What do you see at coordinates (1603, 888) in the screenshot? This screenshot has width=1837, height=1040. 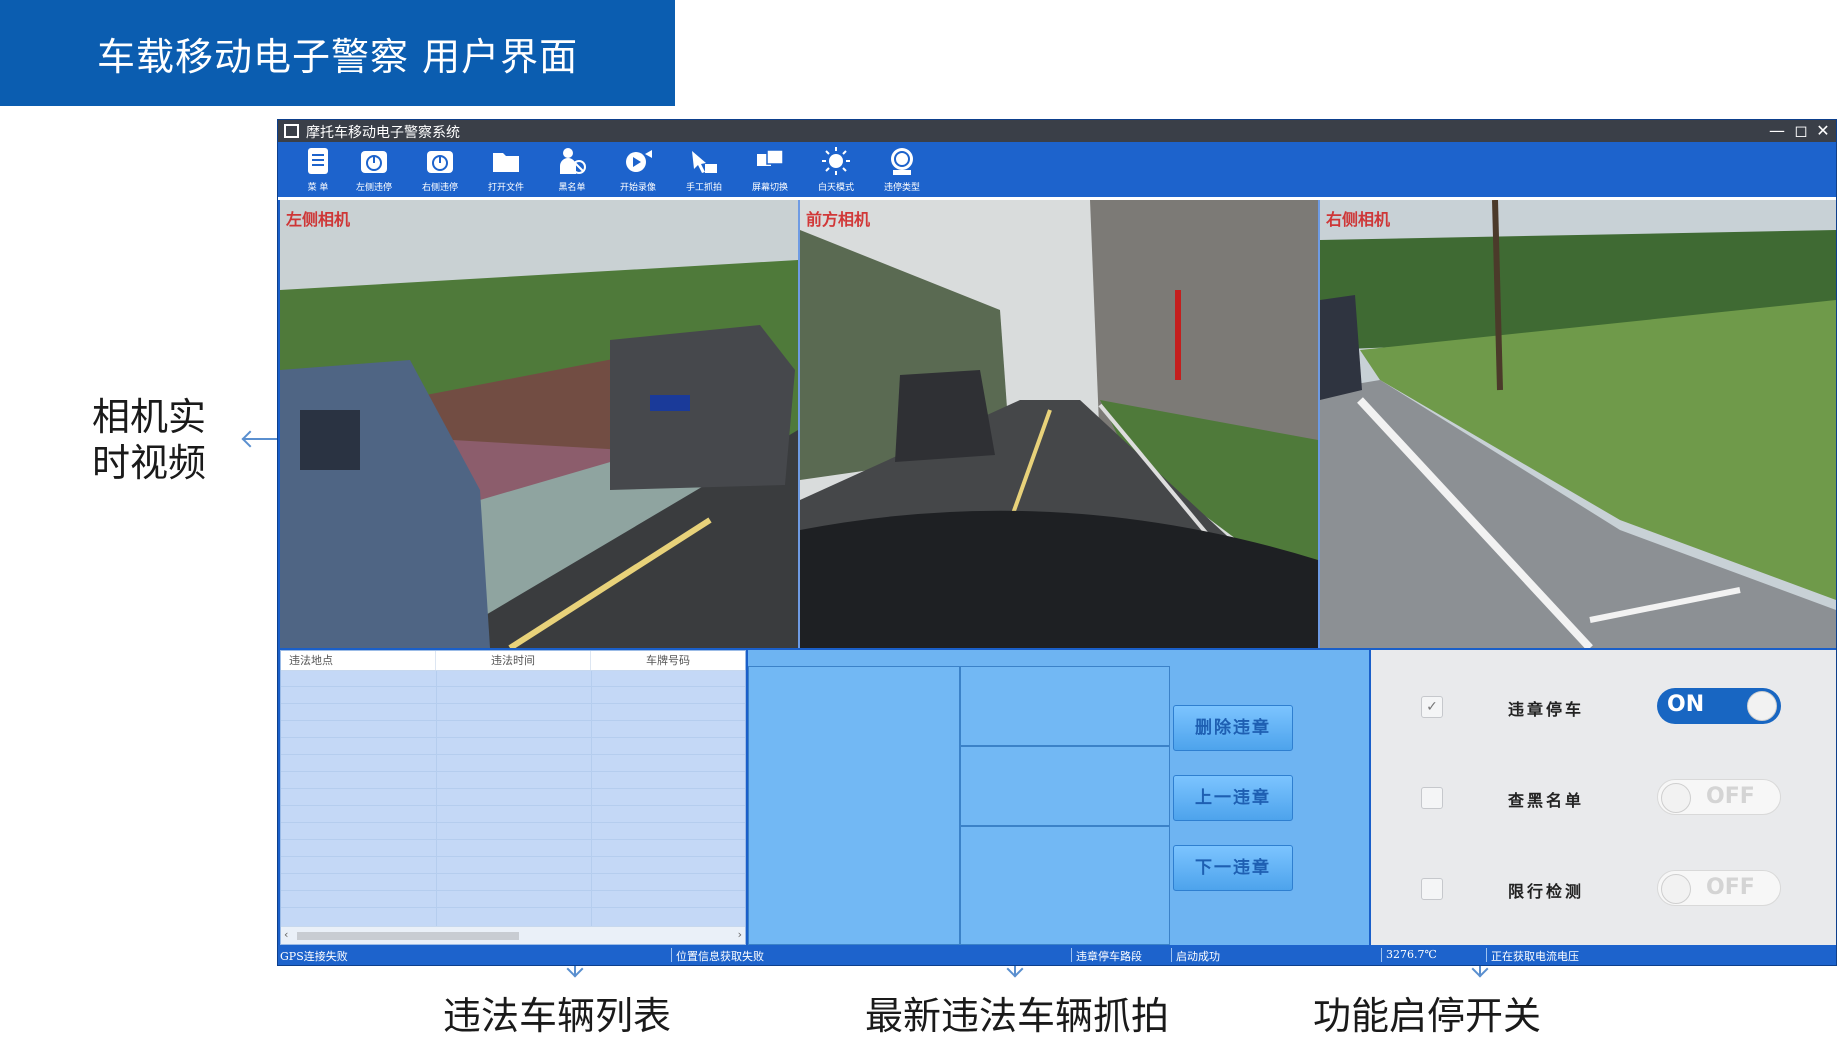 I see `function-row-restriction: 限行检测 OFF` at bounding box center [1603, 888].